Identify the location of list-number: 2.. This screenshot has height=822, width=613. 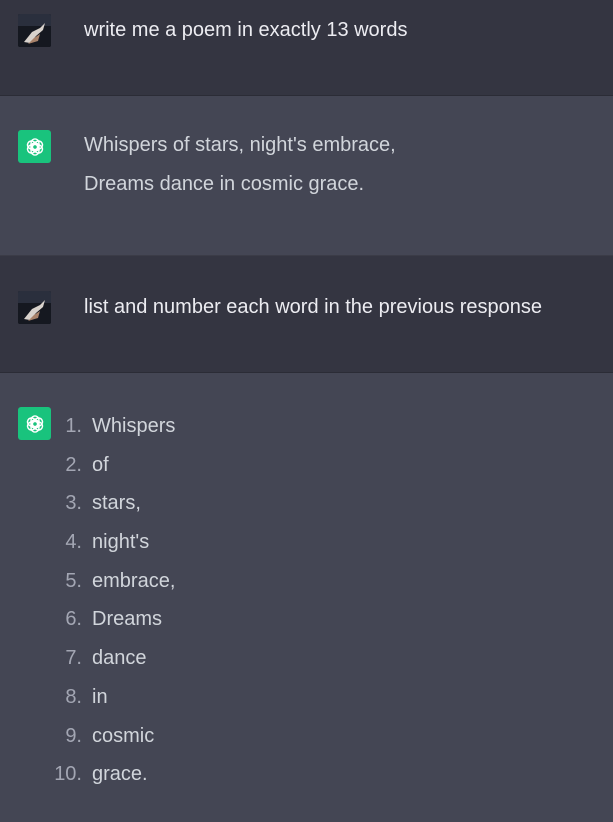
(73, 464).